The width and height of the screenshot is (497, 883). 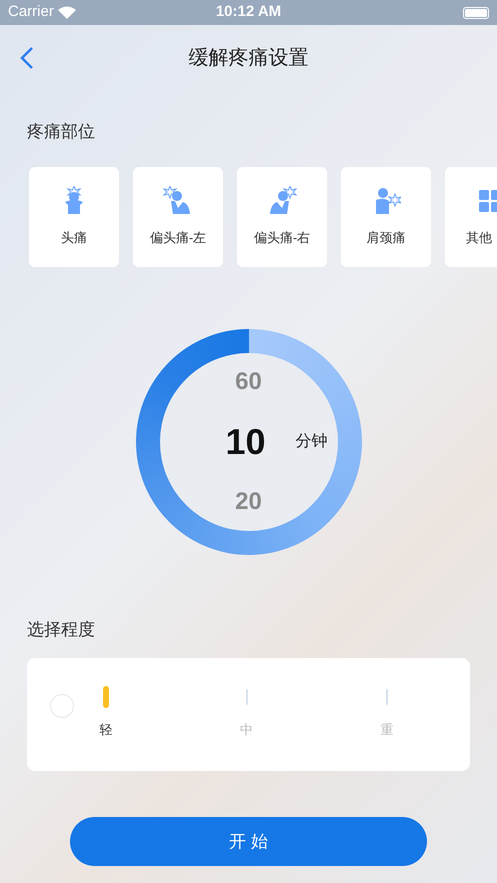 I want to click on pain-area-card: 头痛, so click(x=74, y=216).